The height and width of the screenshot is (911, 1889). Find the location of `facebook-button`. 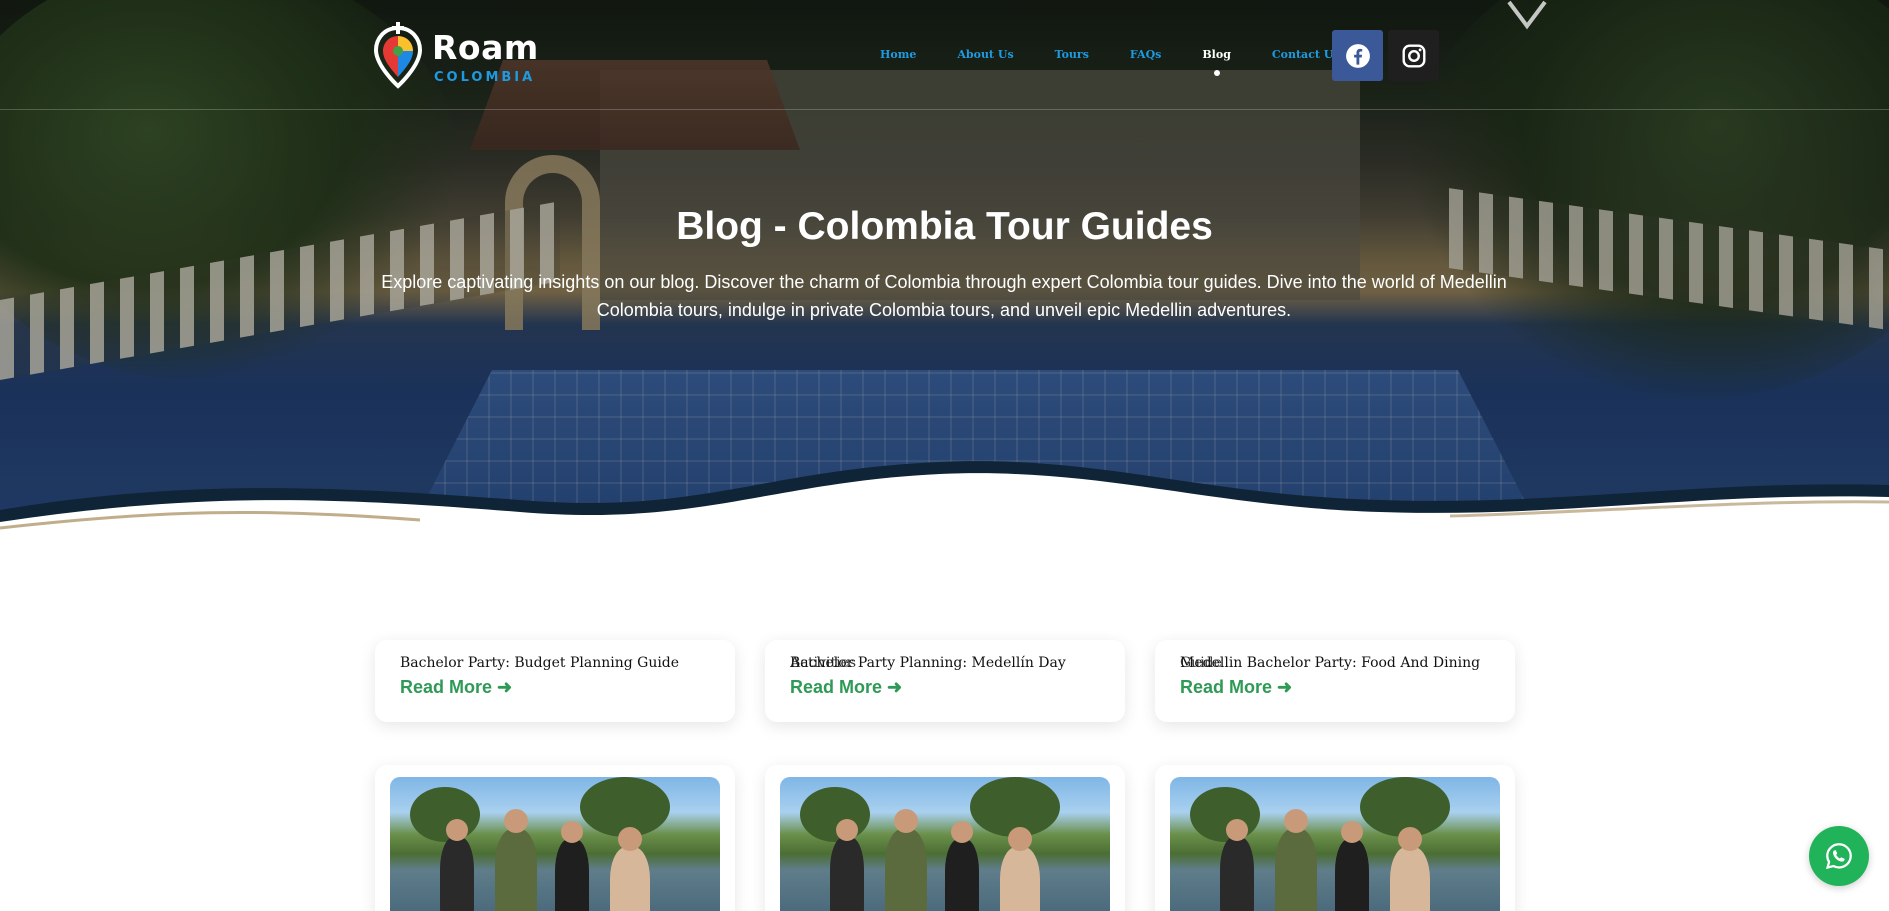

facebook-button is located at coordinates (1357, 55).